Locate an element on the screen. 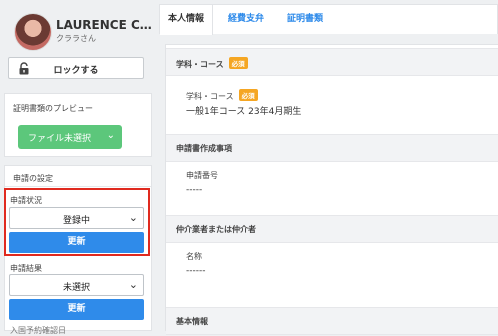  course-field-label: 学科・コース is located at coordinates (210, 96).